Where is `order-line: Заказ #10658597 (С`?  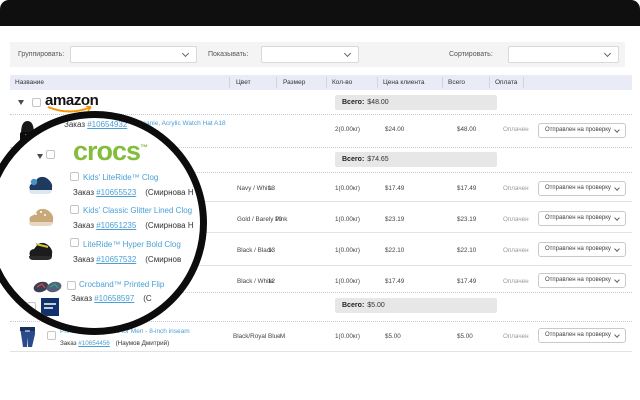 order-line: Заказ #10658597 (С is located at coordinates (111, 298).